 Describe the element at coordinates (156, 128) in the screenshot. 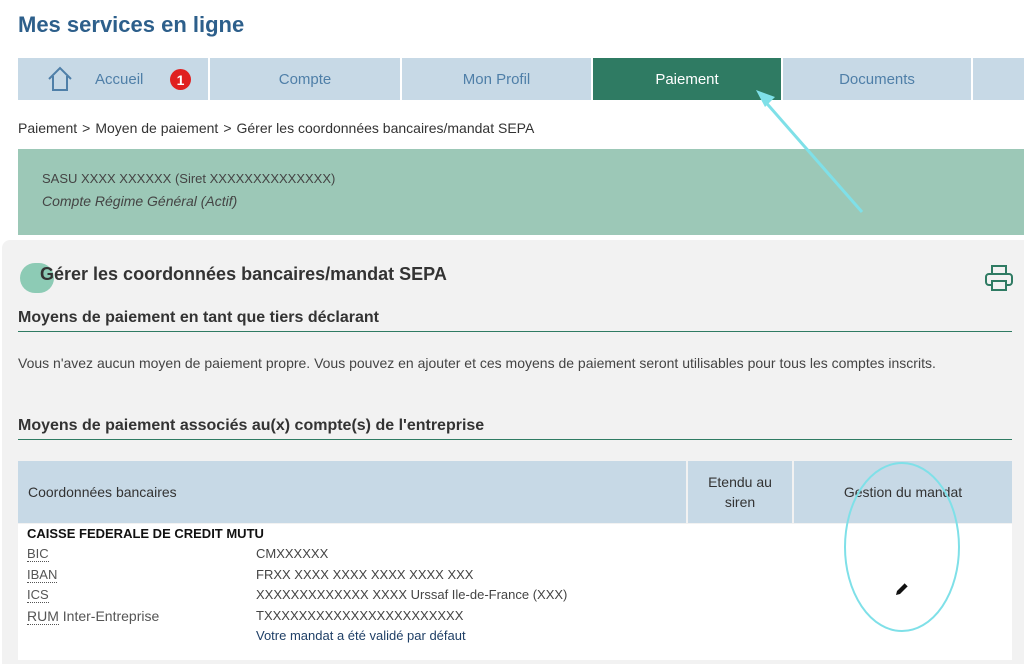

I see `breadcrumb-item-moyen: Moyen de paiement` at that location.